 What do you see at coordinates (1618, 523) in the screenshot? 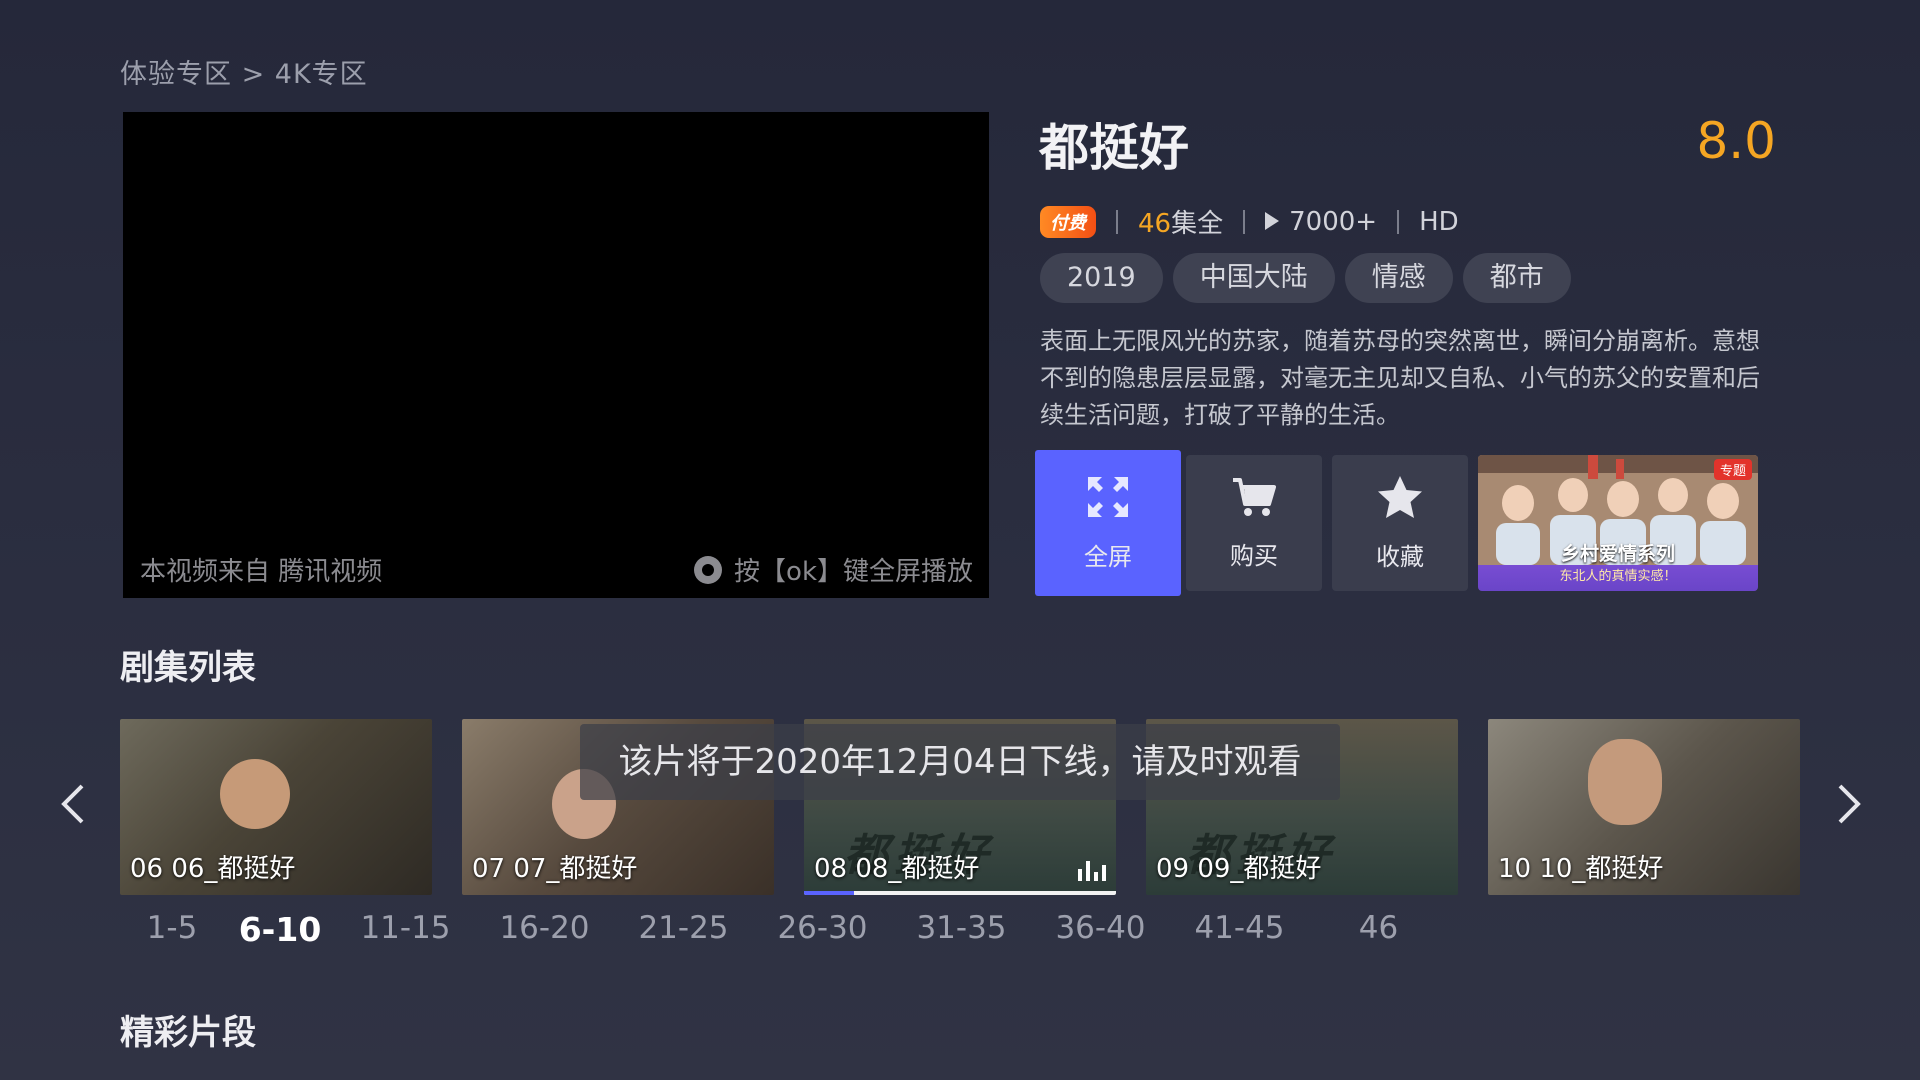
I see `promo-banner: 专题 乡村爱情系列 东北人的真情实感！` at bounding box center [1618, 523].